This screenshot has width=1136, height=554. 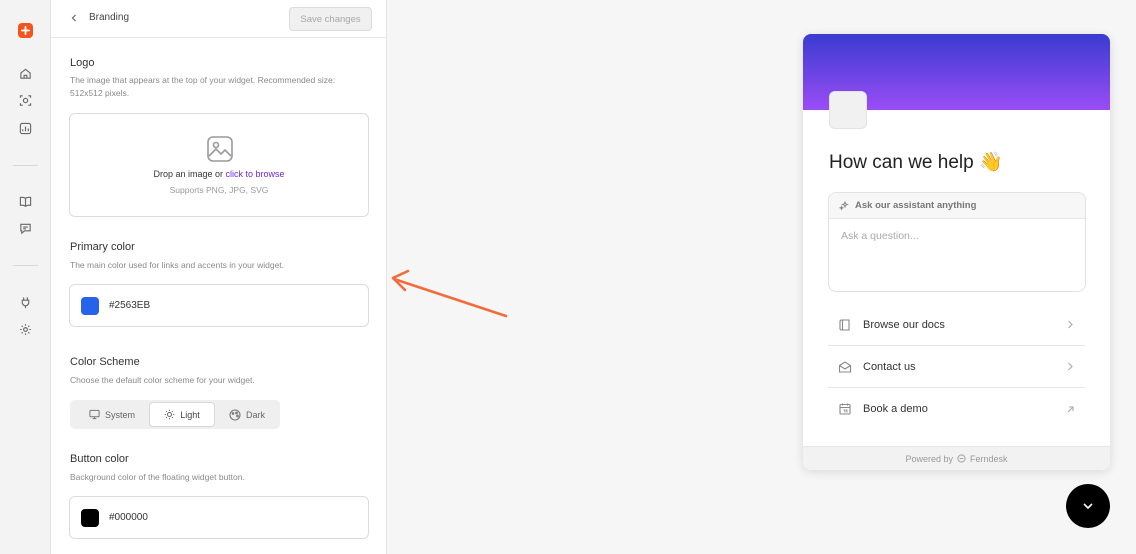 I want to click on color-scheme-selector: System Light Dark, so click(x=175, y=414).